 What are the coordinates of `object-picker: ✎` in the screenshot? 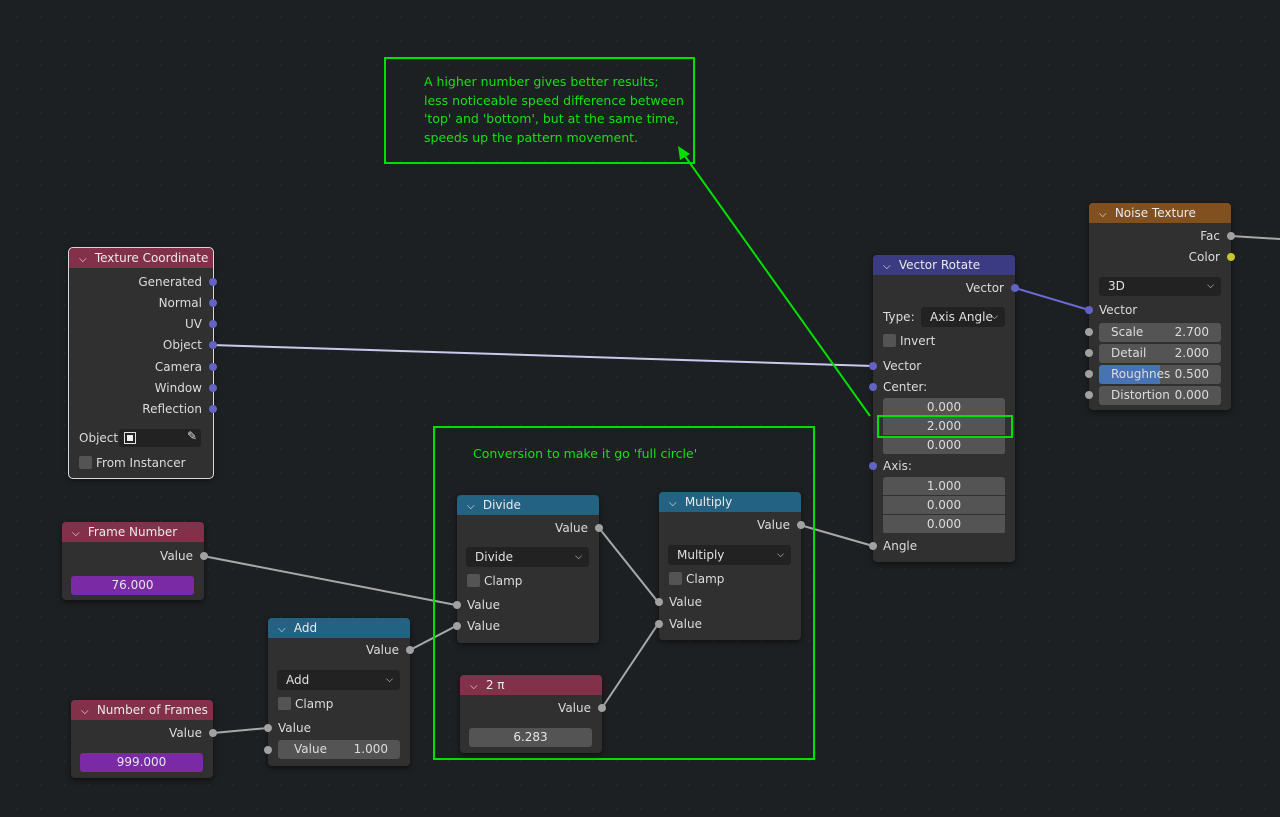 It's located at (160, 438).